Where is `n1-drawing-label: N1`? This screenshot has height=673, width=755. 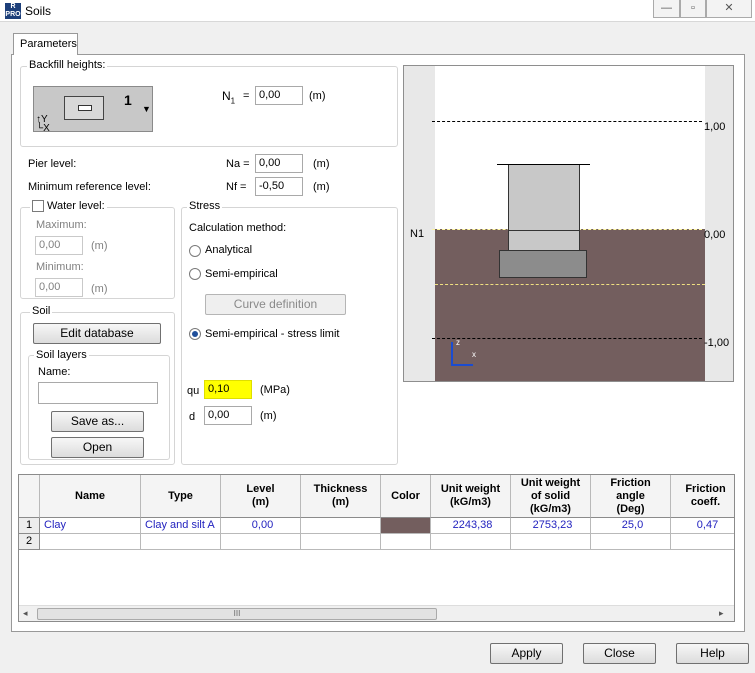
n1-drawing-label: N1 is located at coordinates (417, 234).